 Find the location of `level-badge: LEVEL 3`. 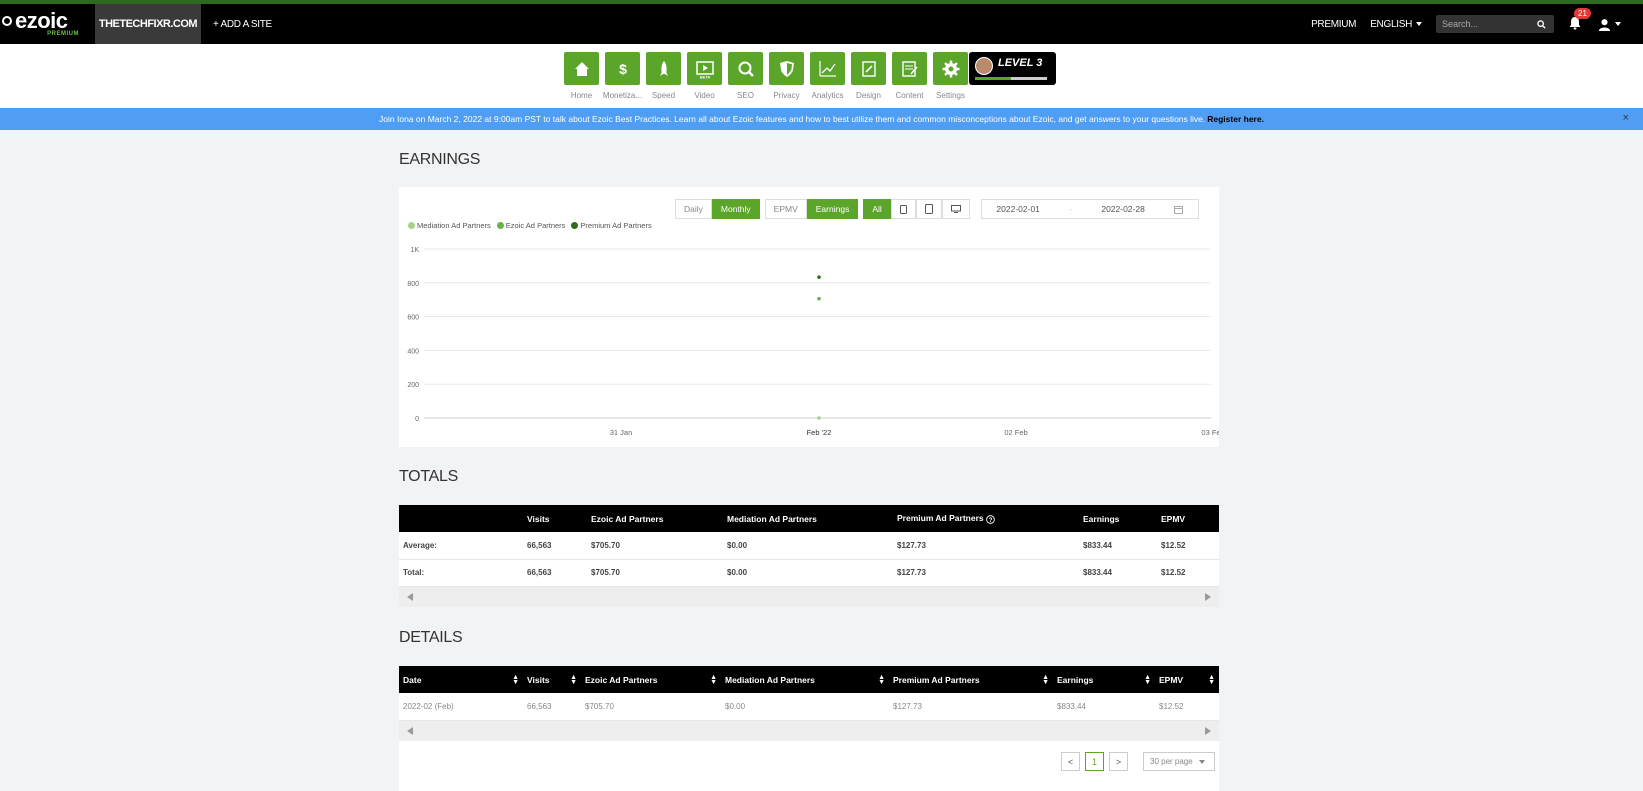

level-badge: LEVEL 3 is located at coordinates (1012, 68).